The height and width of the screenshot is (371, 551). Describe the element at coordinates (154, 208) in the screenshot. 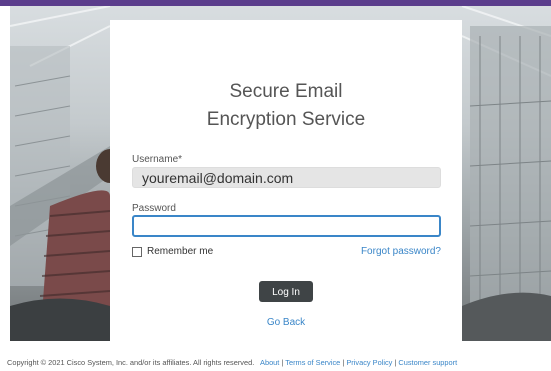

I see `password-label: Password` at that location.